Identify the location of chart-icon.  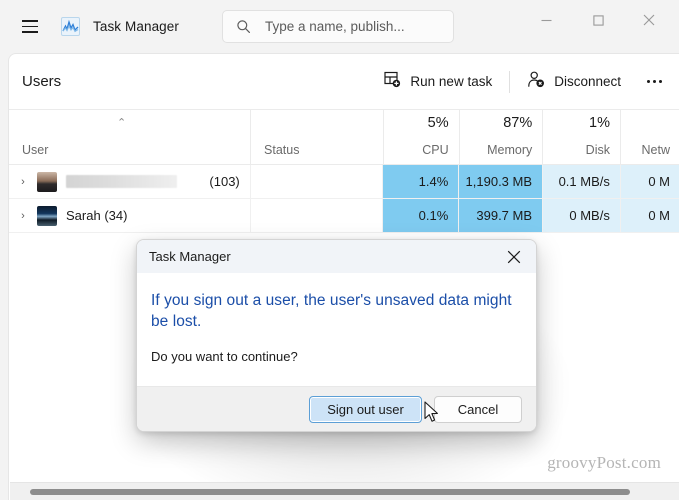
(70, 26).